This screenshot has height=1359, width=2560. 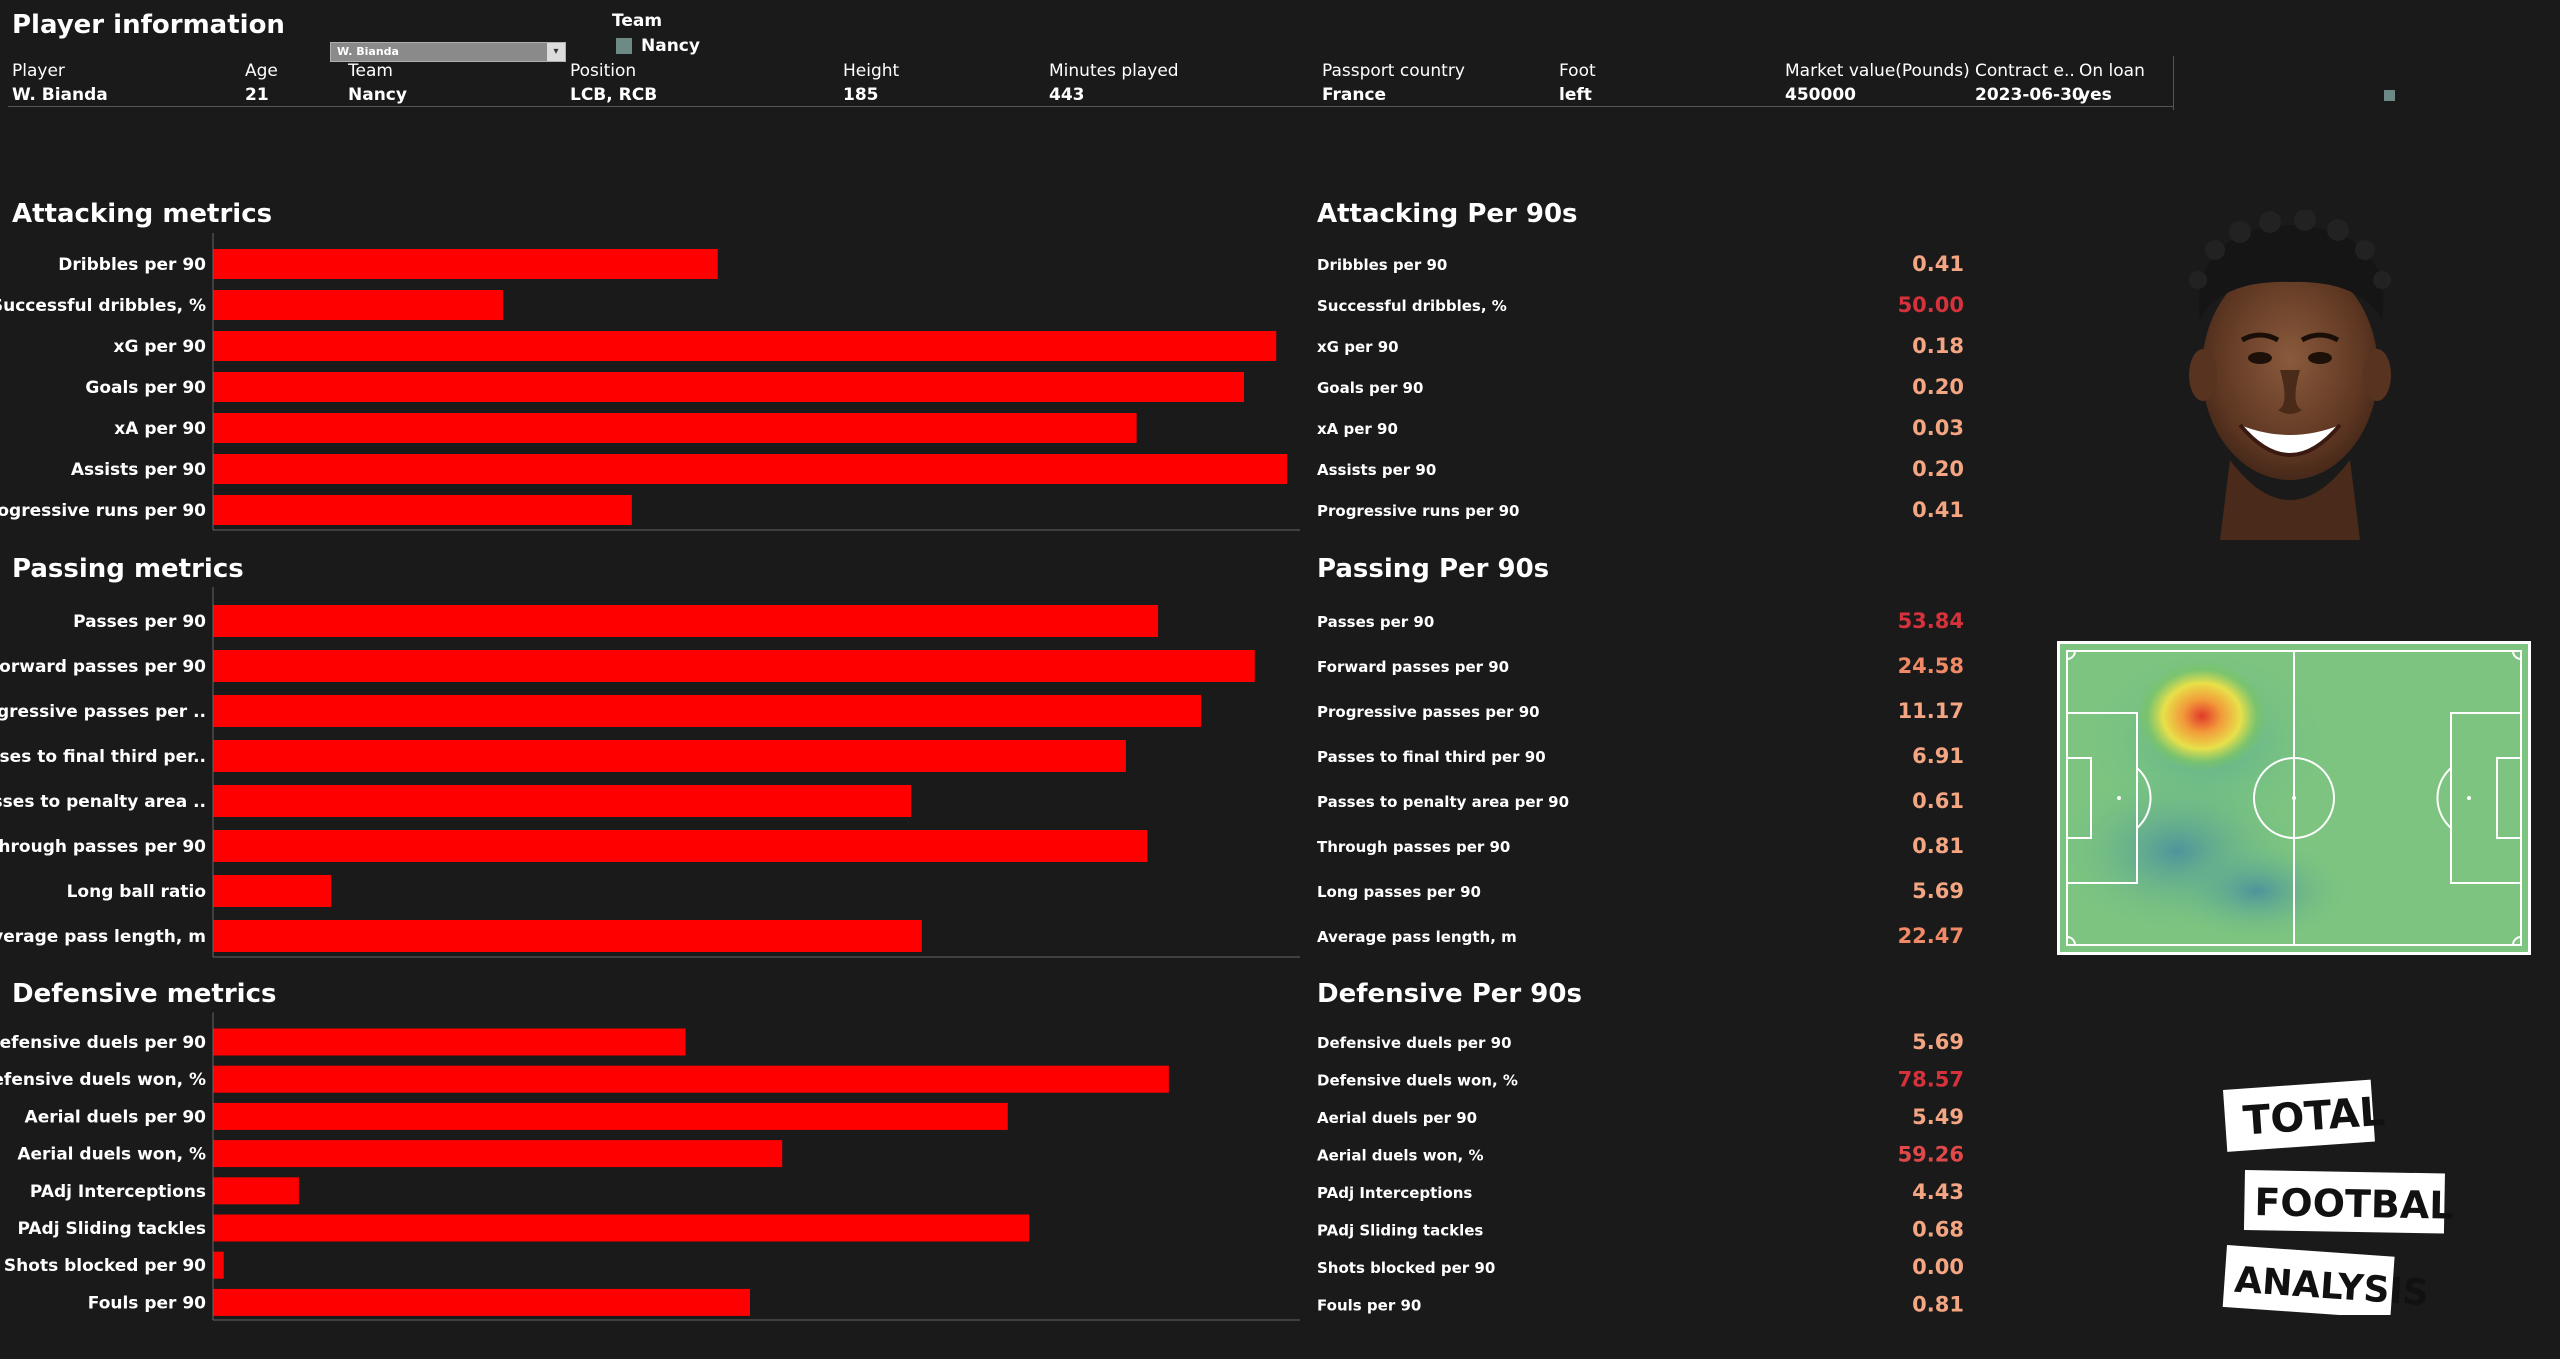 I want to click on table-row-value: 53.84, so click(x=1931, y=621).